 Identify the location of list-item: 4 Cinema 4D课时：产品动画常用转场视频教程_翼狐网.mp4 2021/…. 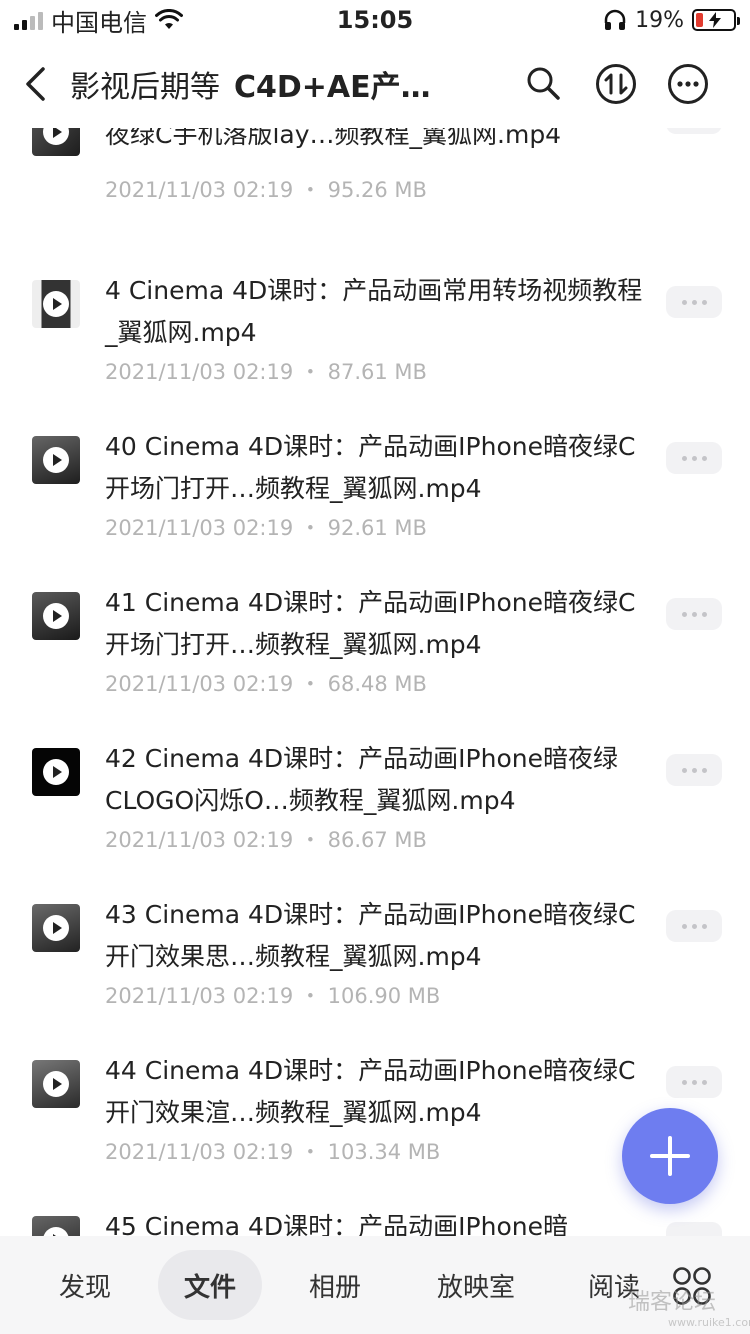
(375, 348).